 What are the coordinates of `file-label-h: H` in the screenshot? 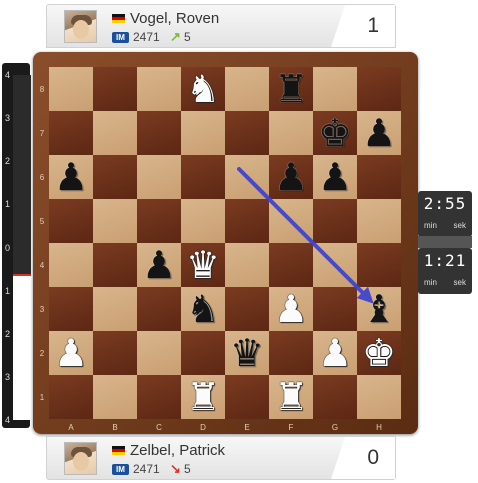 It's located at (379, 427).